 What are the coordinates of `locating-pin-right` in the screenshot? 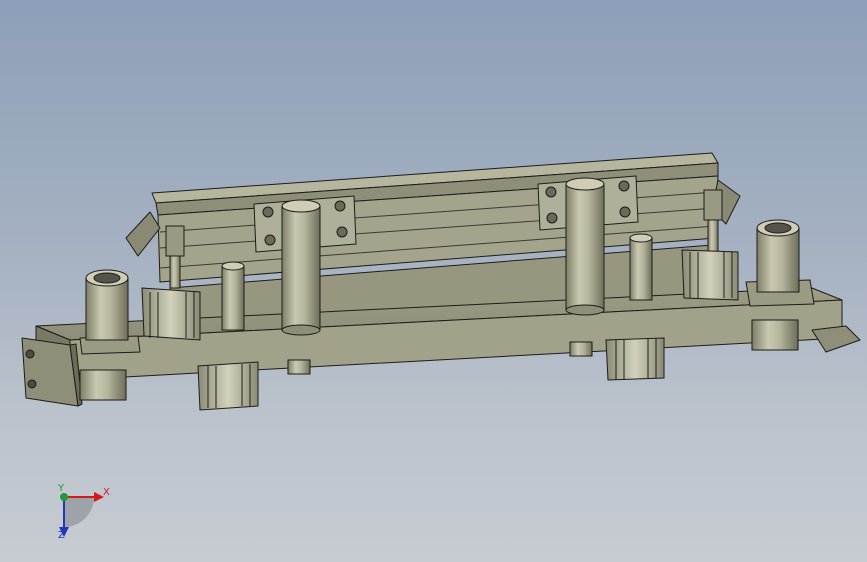 It's located at (641, 267).